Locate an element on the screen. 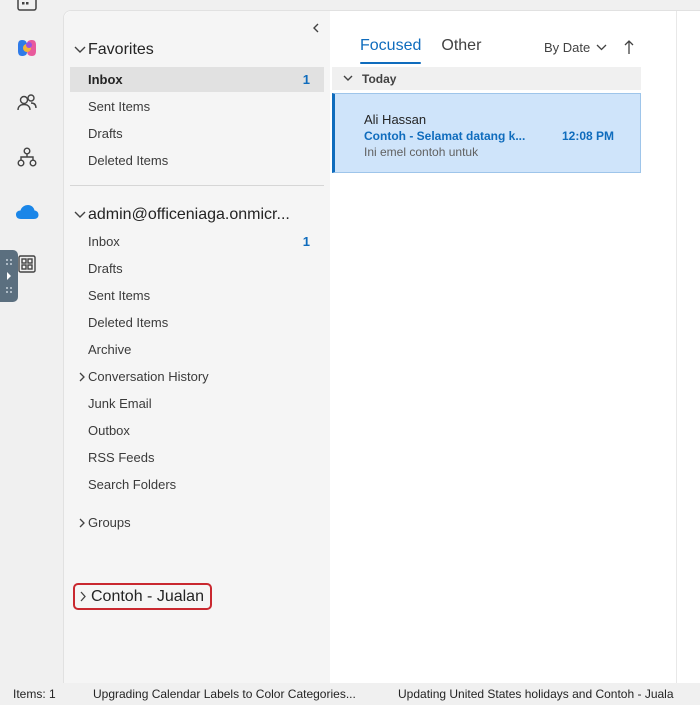 This screenshot has width=700, height=705. sort-label: By Date is located at coordinates (567, 47).